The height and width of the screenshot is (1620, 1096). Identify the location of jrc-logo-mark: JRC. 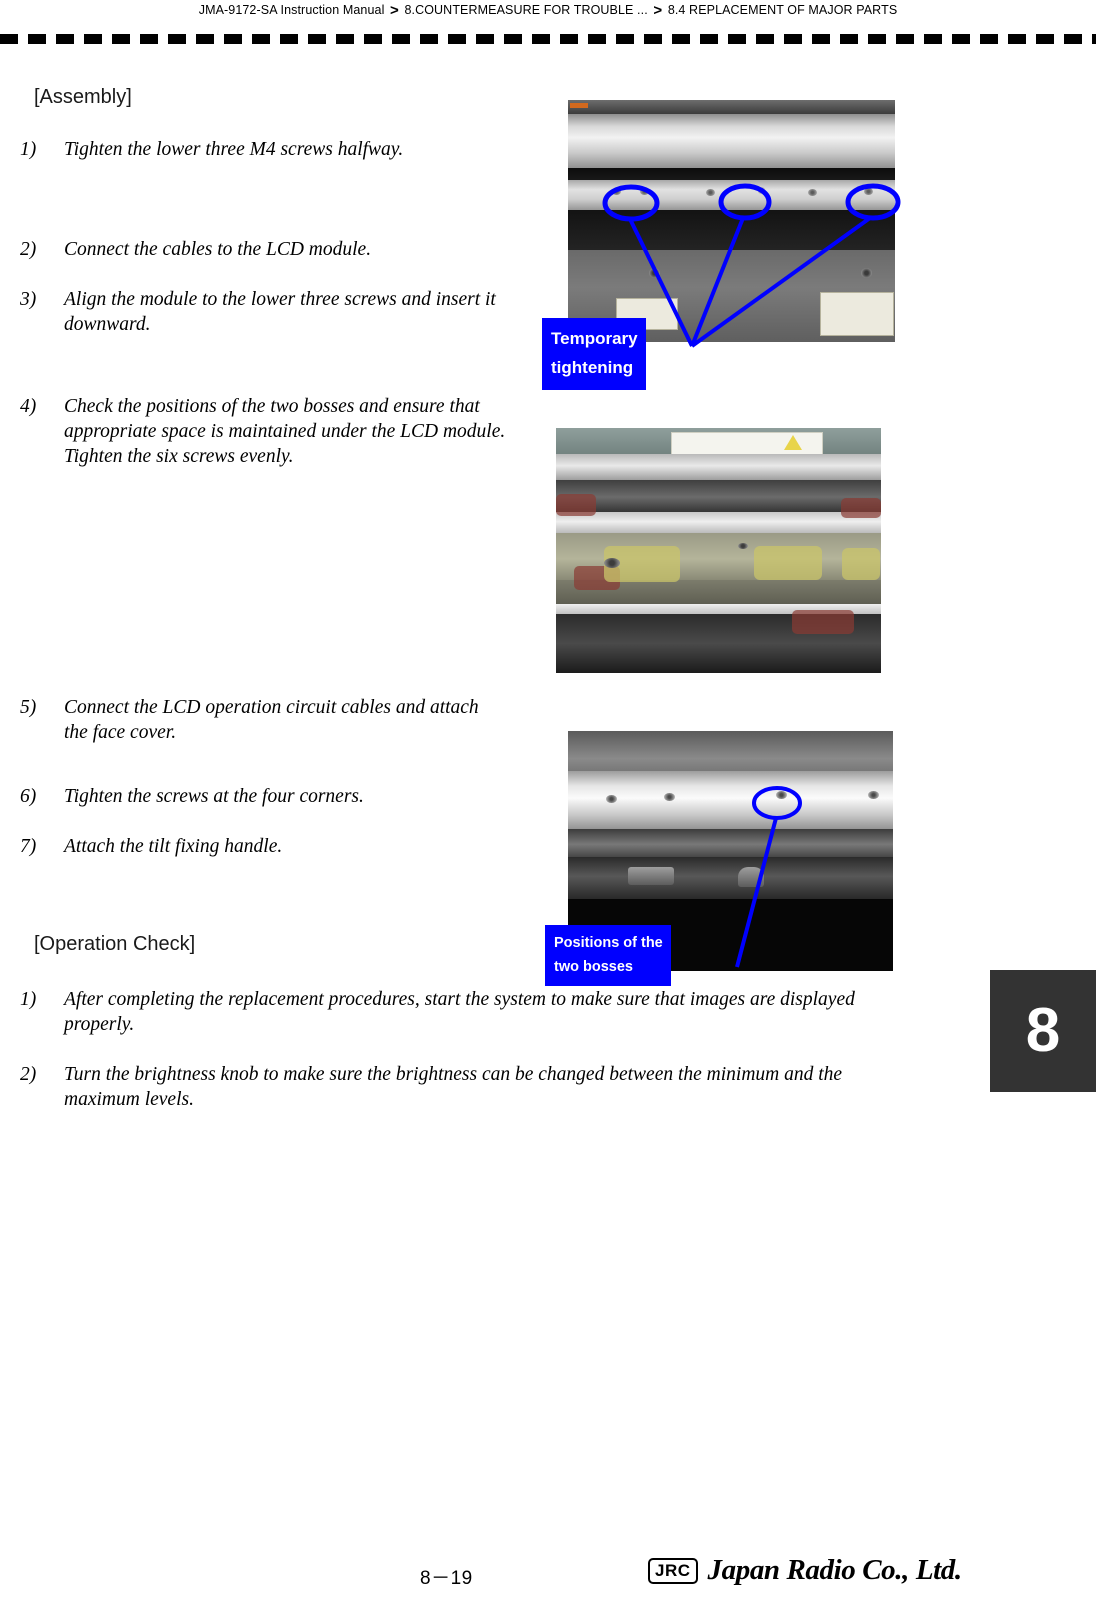
(673, 1570).